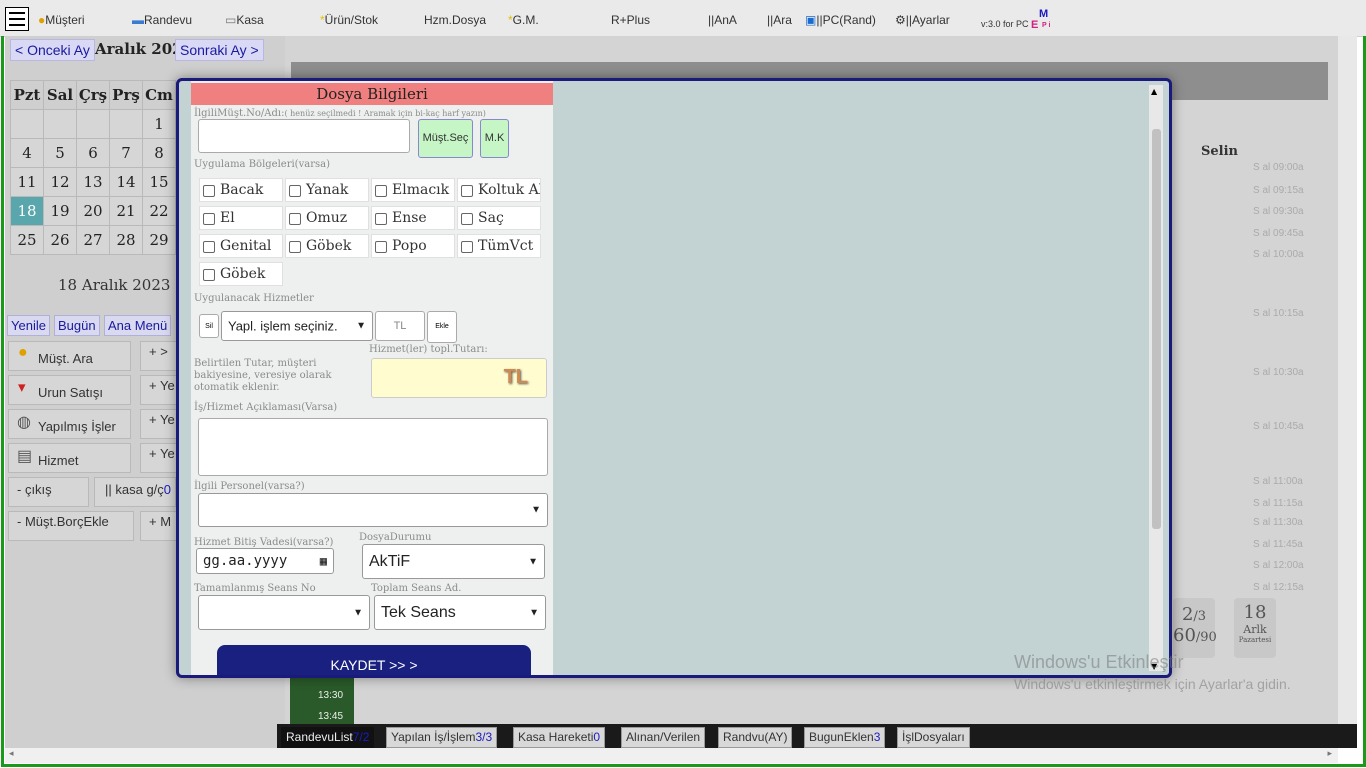 The image size is (1366, 768). I want to click on tab-alinan-verilen: Alınan/Verilen, so click(663, 737).